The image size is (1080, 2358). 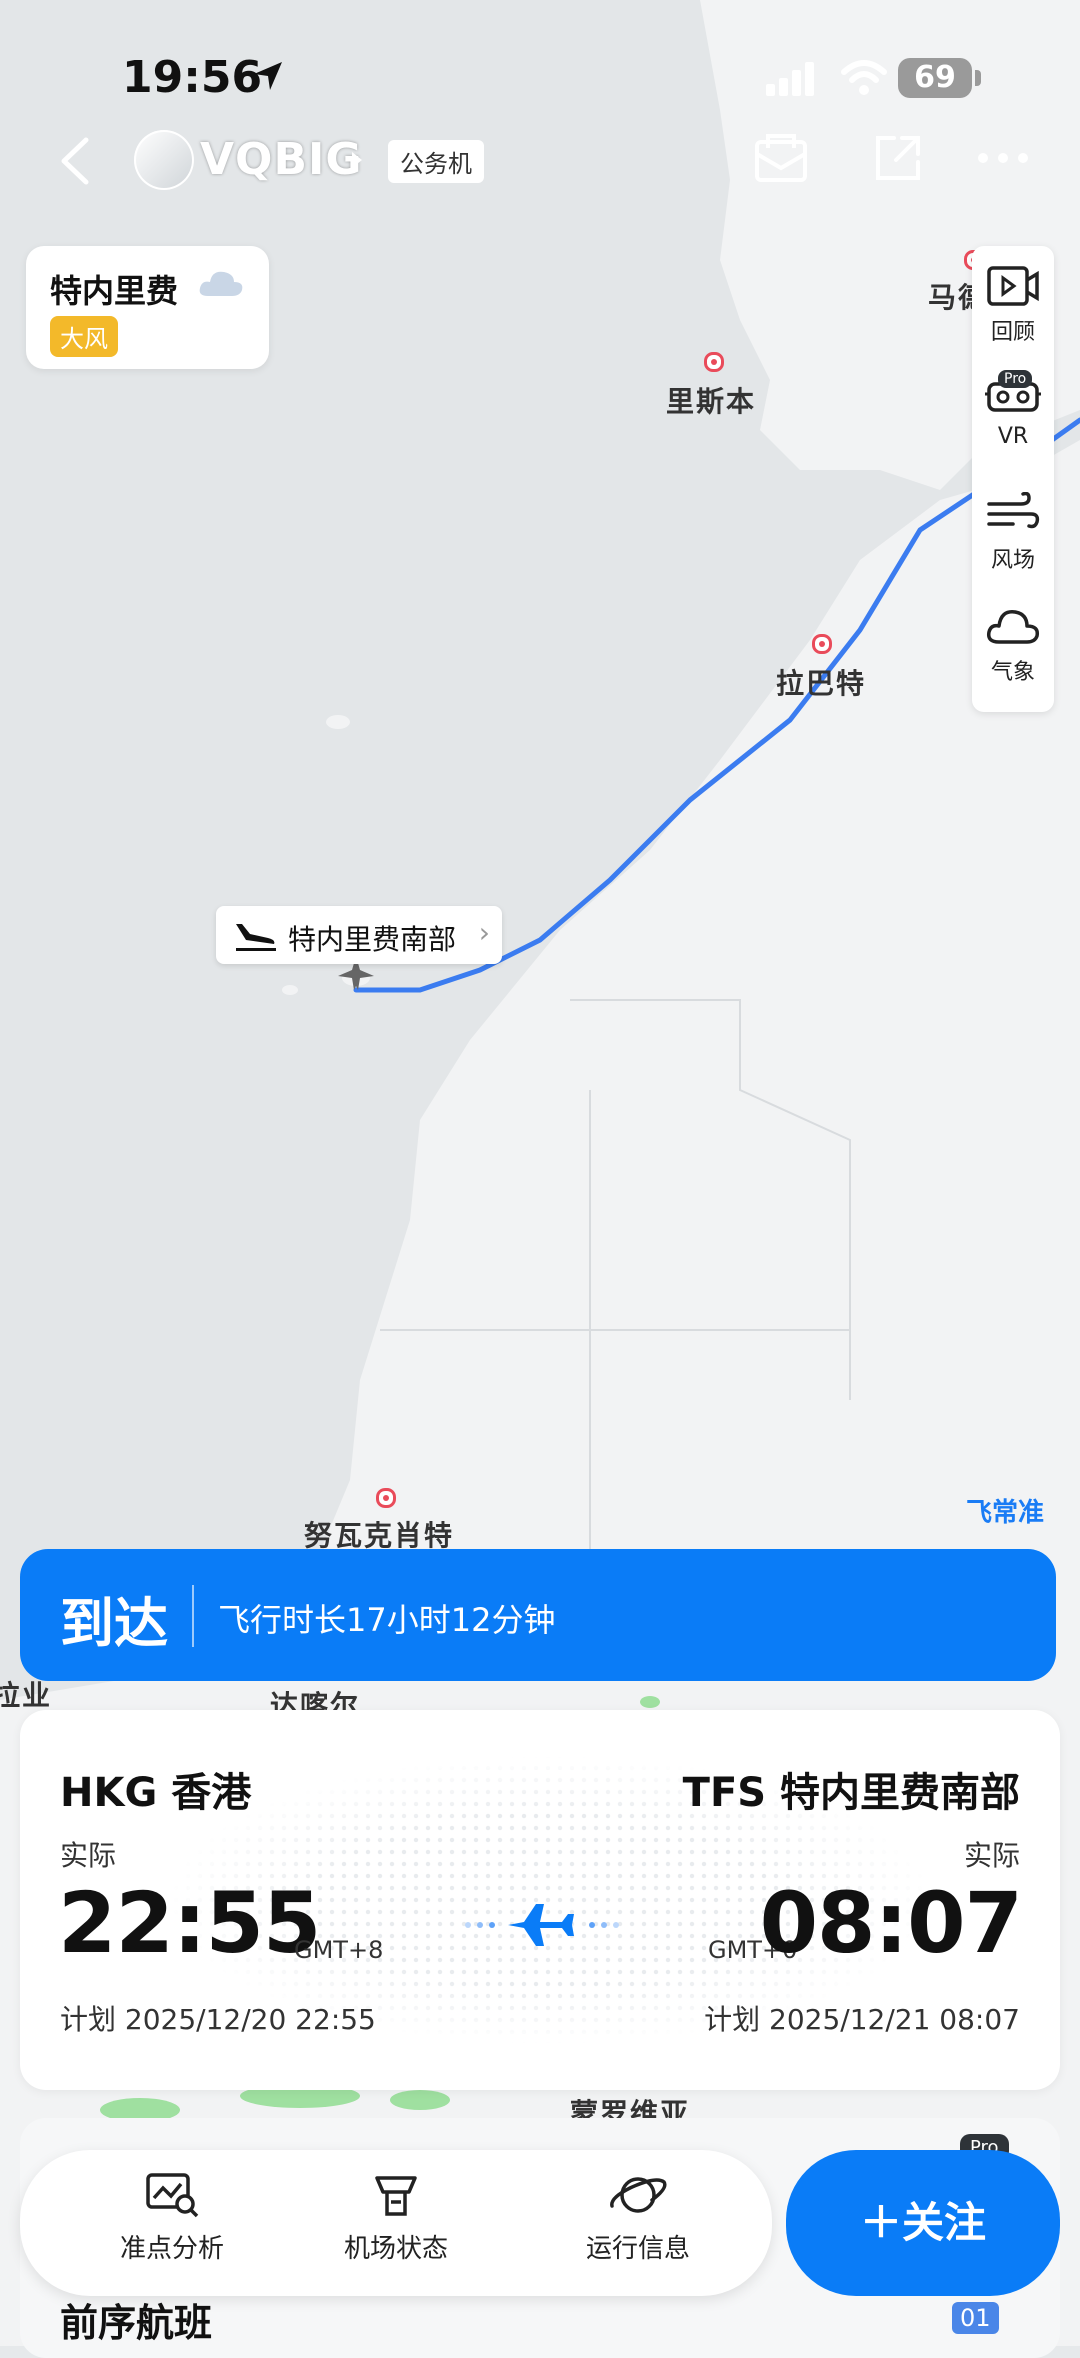 I want to click on mail-icon, so click(x=781, y=158).